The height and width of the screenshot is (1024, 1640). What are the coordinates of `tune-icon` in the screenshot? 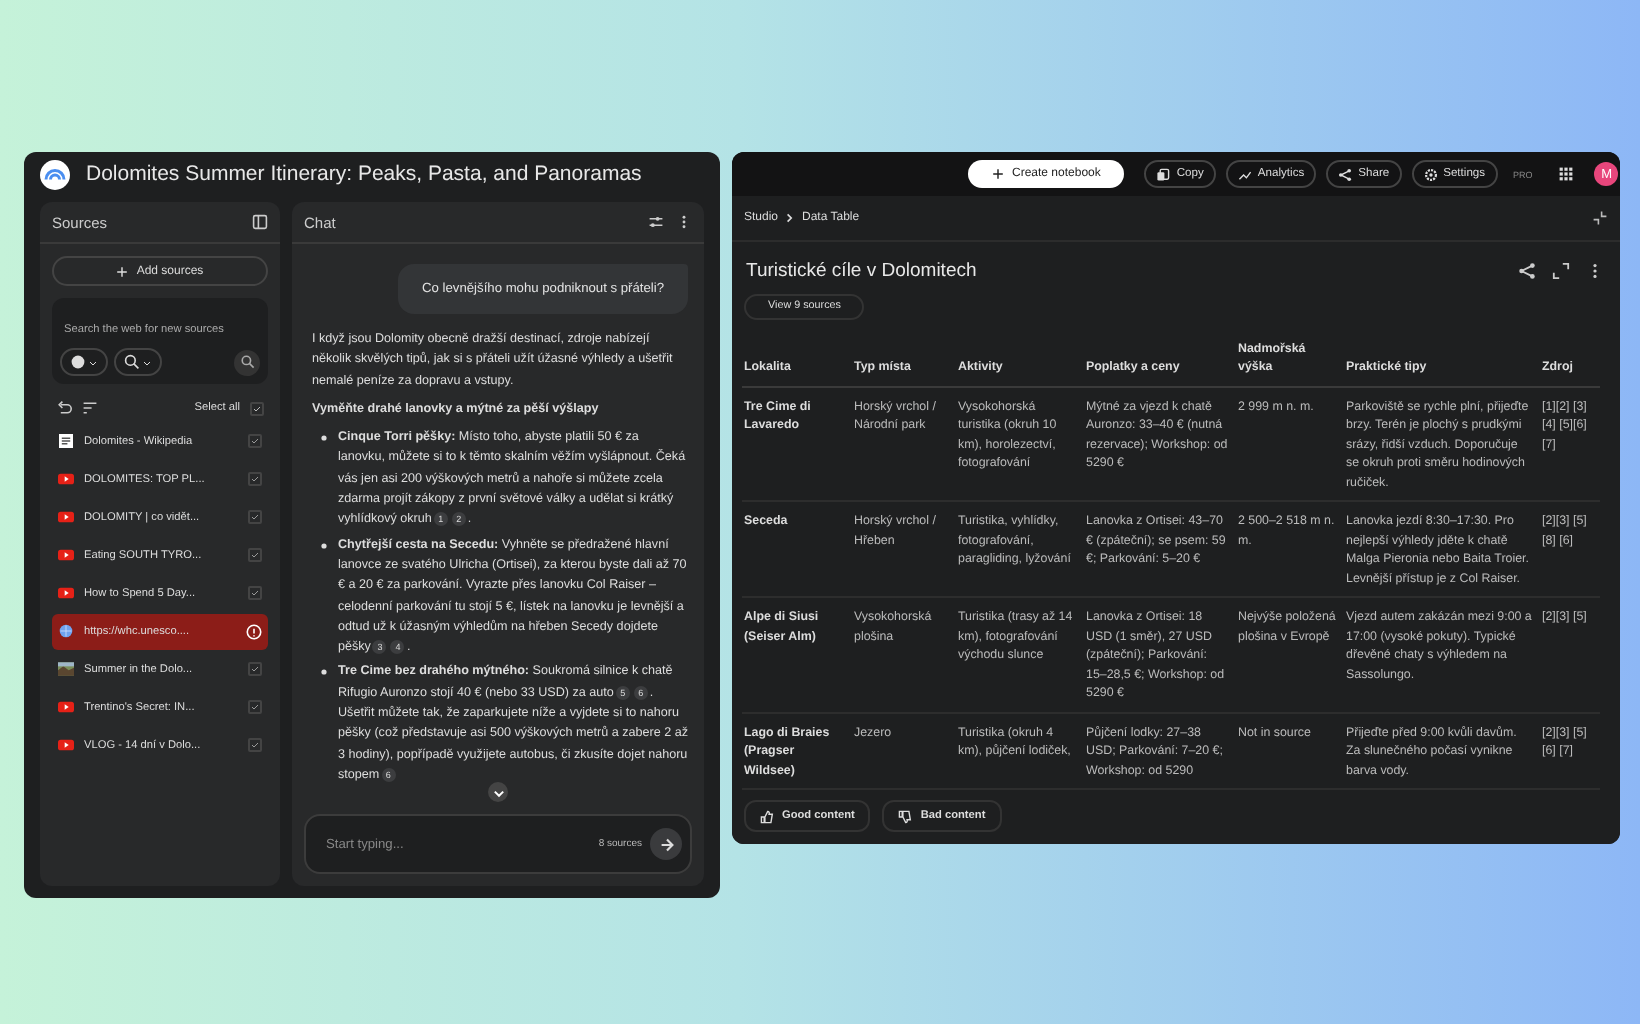 It's located at (656, 222).